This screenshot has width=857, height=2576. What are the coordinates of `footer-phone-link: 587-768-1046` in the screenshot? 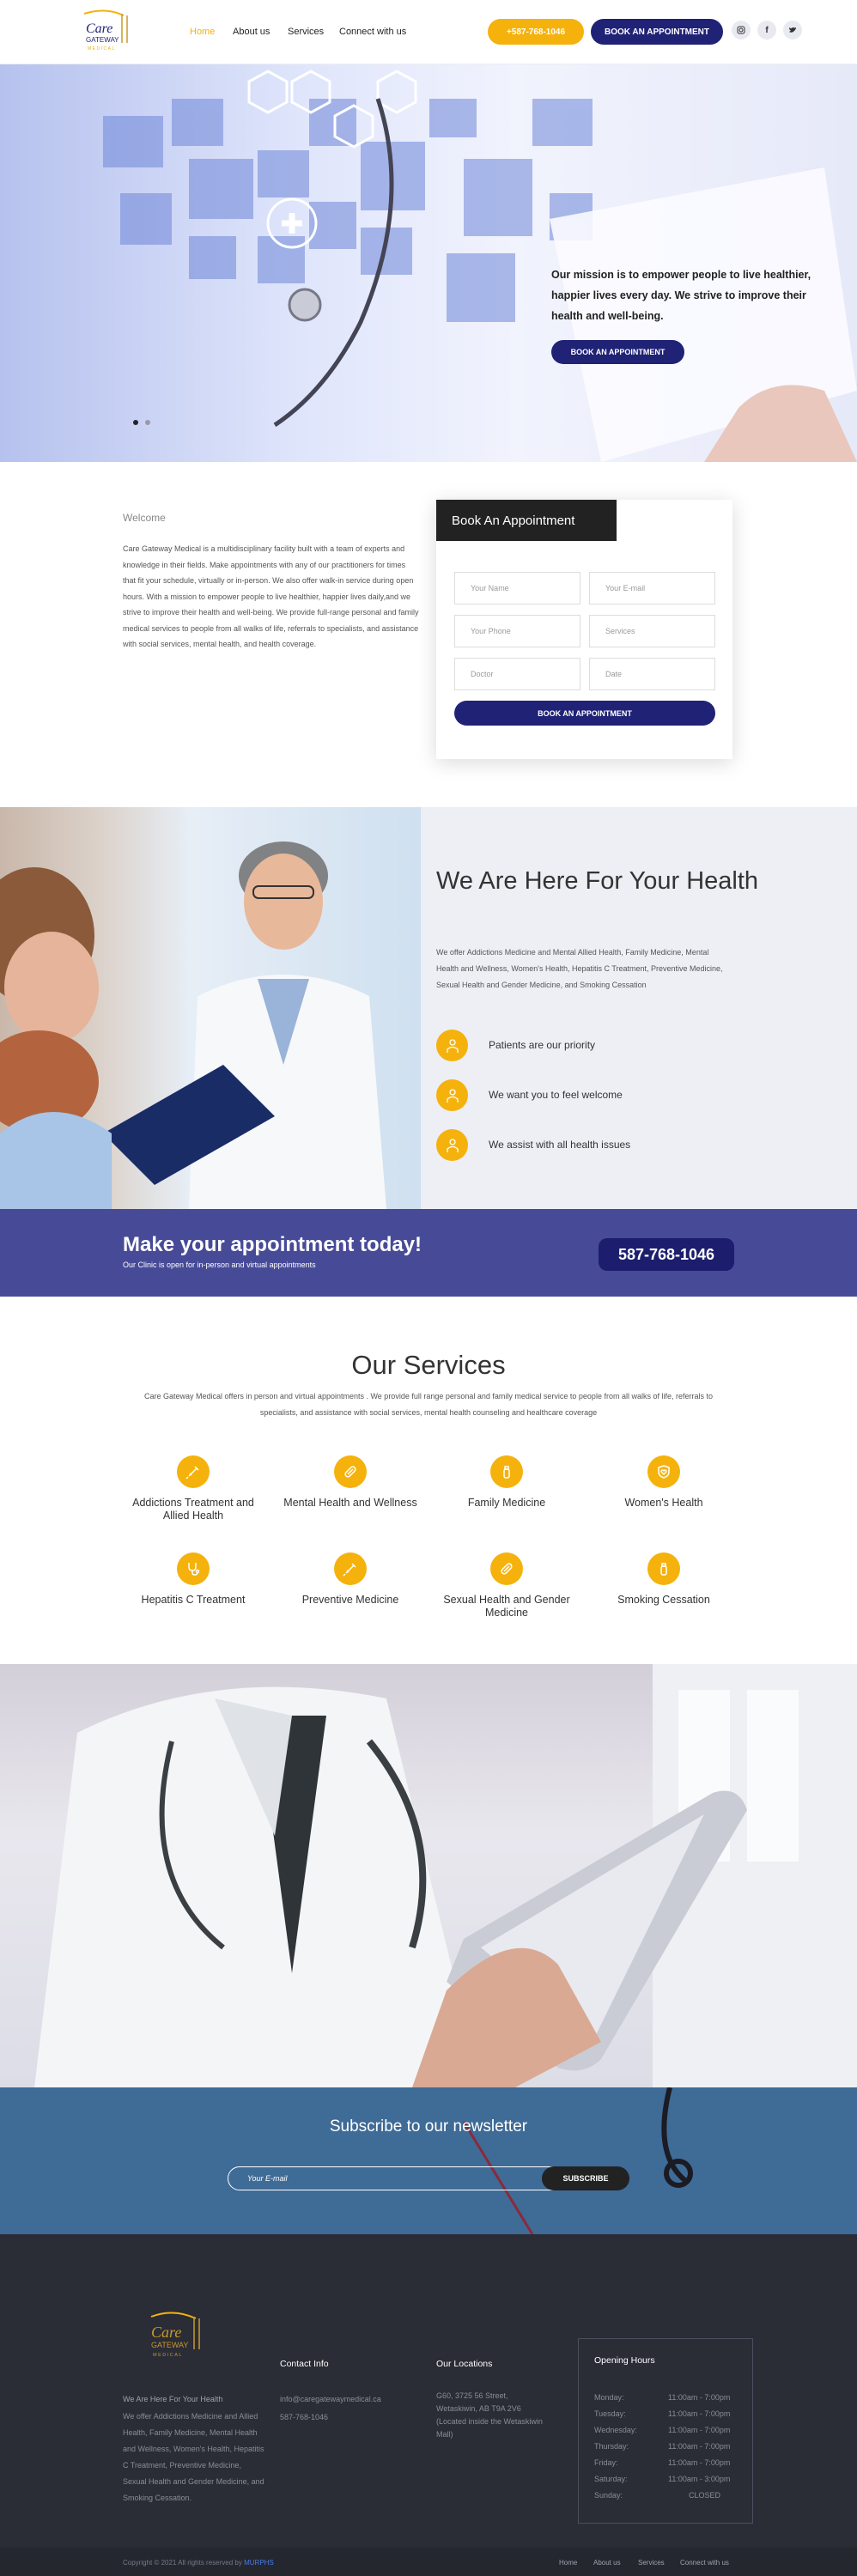 It's located at (304, 2418).